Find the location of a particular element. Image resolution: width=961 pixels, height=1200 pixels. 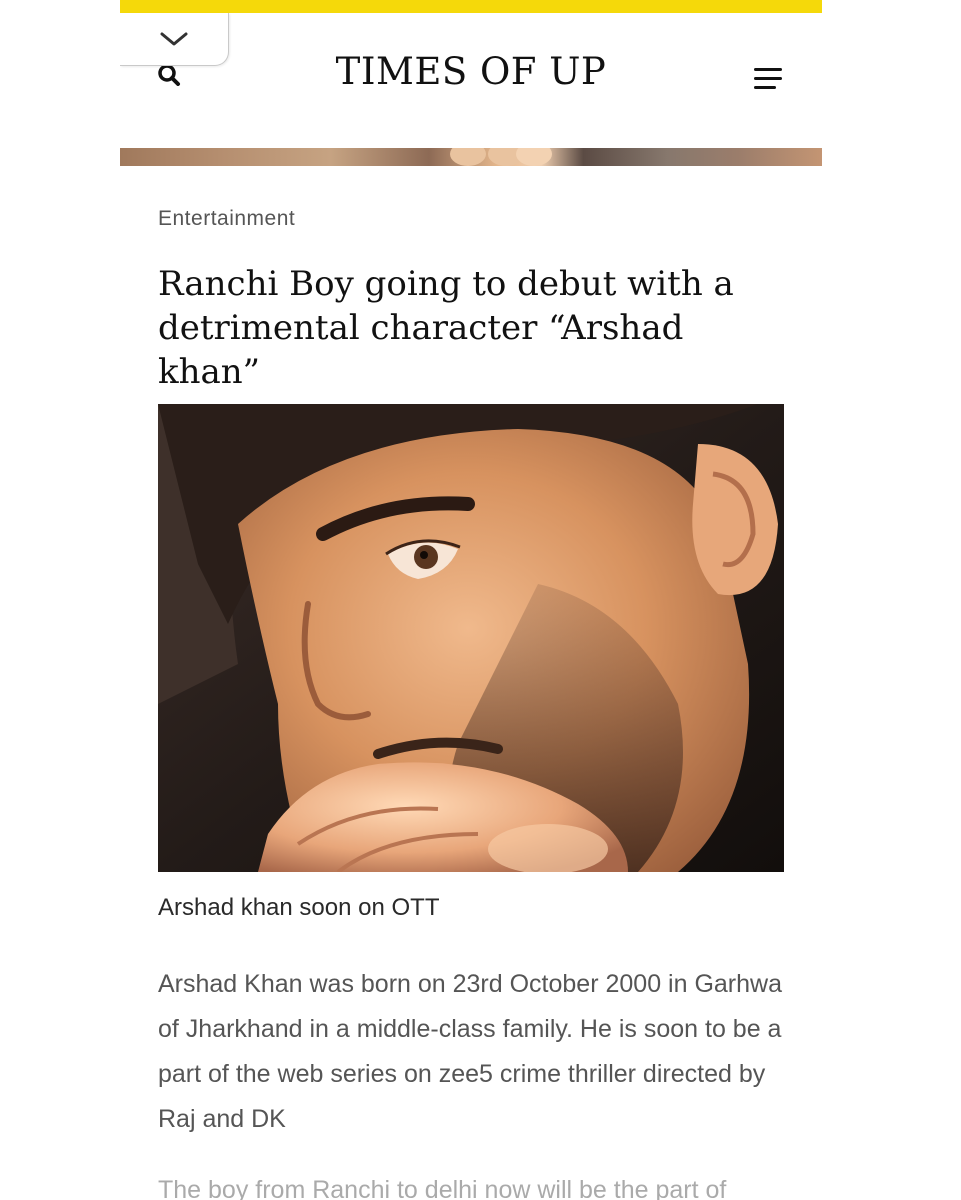

menu-button is located at coordinates (770, 81).